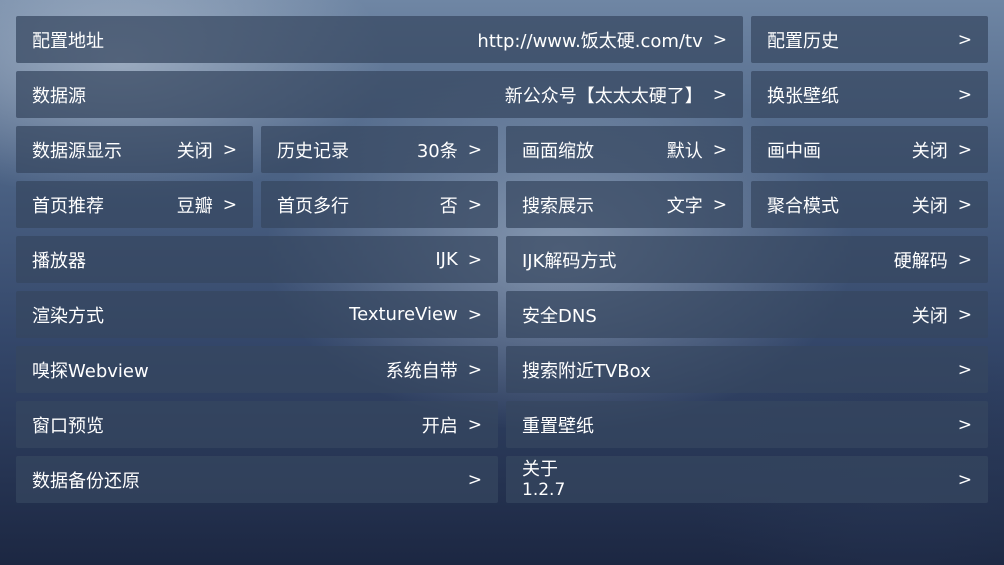 Image resolution: width=1004 pixels, height=565 pixels. What do you see at coordinates (313, 151) in the screenshot?
I see `history-label: 历史记录` at bounding box center [313, 151].